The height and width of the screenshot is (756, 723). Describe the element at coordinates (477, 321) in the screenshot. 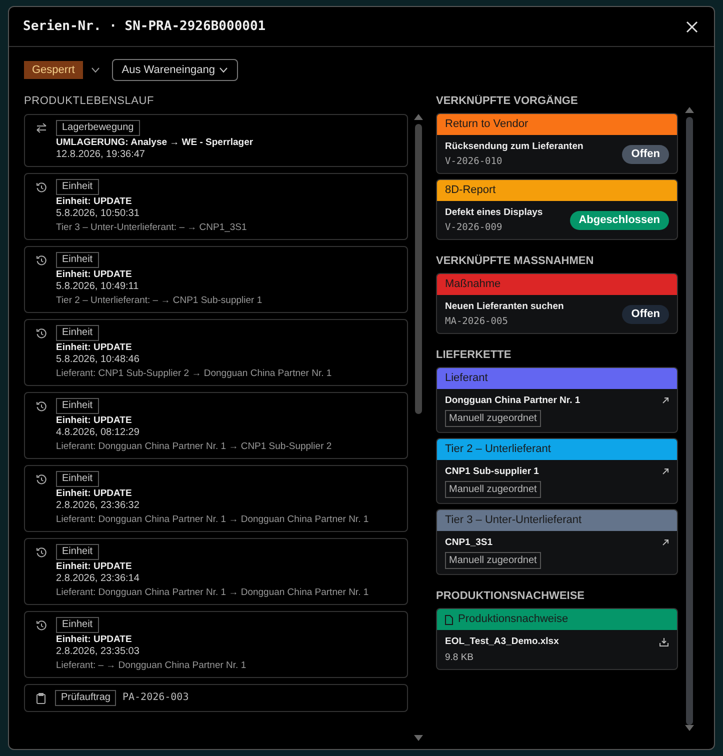

I see `case-number: MA-2026-005` at that location.